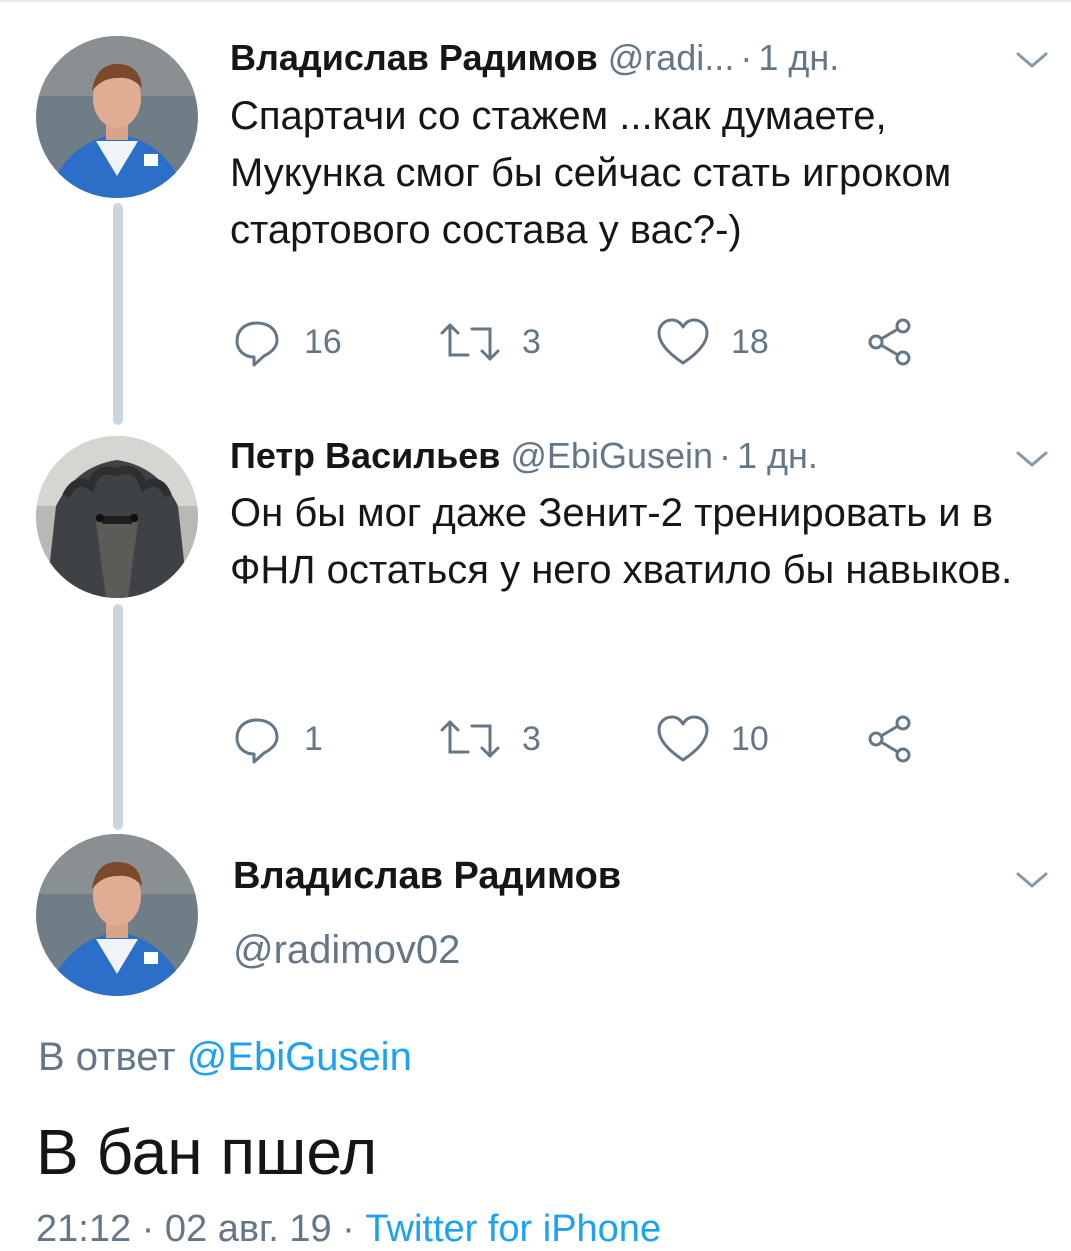  Describe the element at coordinates (346, 950) in the screenshot. I see `author-handle: @radimov02` at that location.